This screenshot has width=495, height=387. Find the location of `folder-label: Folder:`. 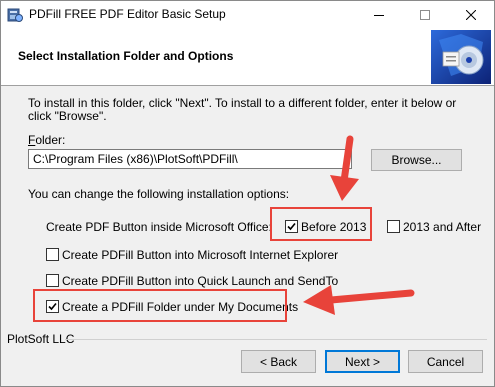

folder-label: Folder: is located at coordinates (46, 140).